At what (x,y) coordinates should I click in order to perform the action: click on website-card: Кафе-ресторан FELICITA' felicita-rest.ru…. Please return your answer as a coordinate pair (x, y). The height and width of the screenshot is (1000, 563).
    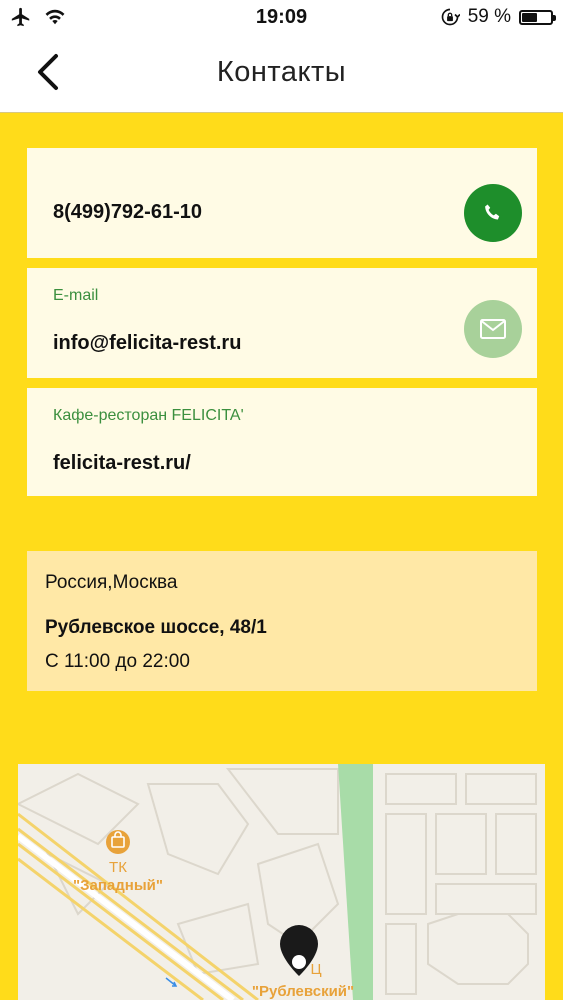
    Looking at the image, I should click on (282, 442).